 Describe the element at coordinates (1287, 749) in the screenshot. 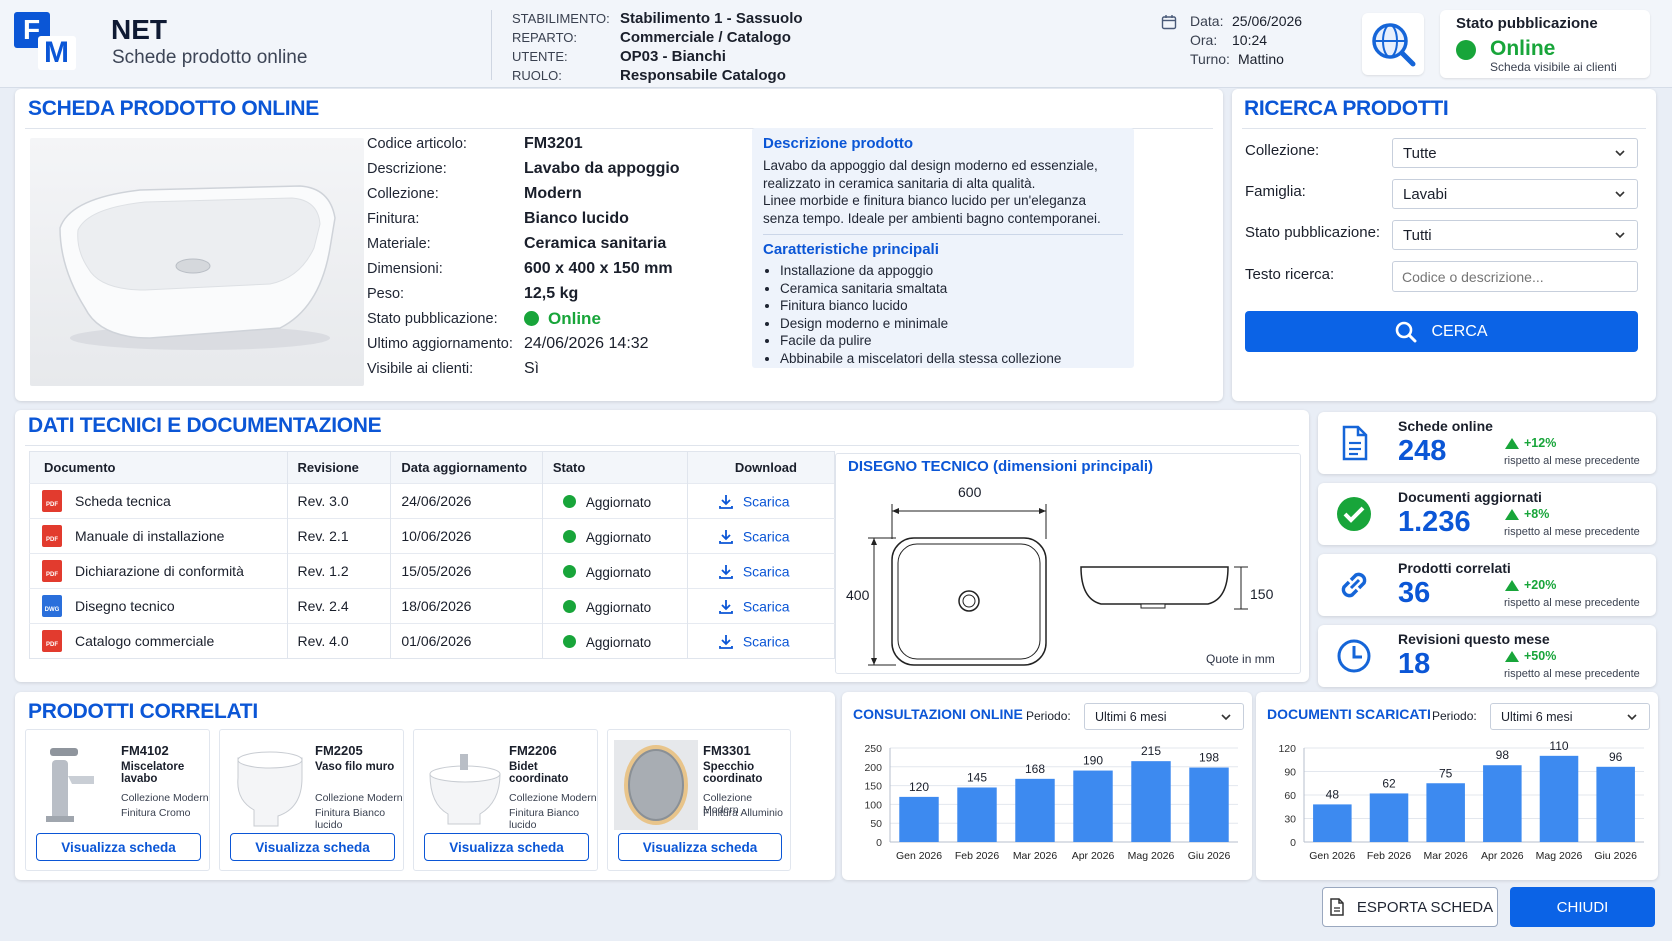

I see `y-tick-label: 120` at that location.